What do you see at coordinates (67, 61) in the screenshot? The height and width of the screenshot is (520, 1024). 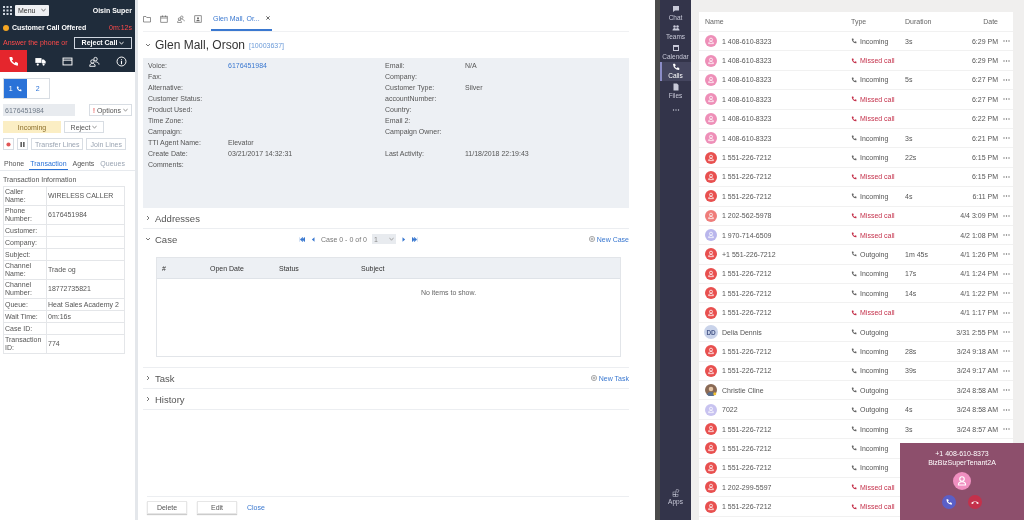 I see `mail-icon` at bounding box center [67, 61].